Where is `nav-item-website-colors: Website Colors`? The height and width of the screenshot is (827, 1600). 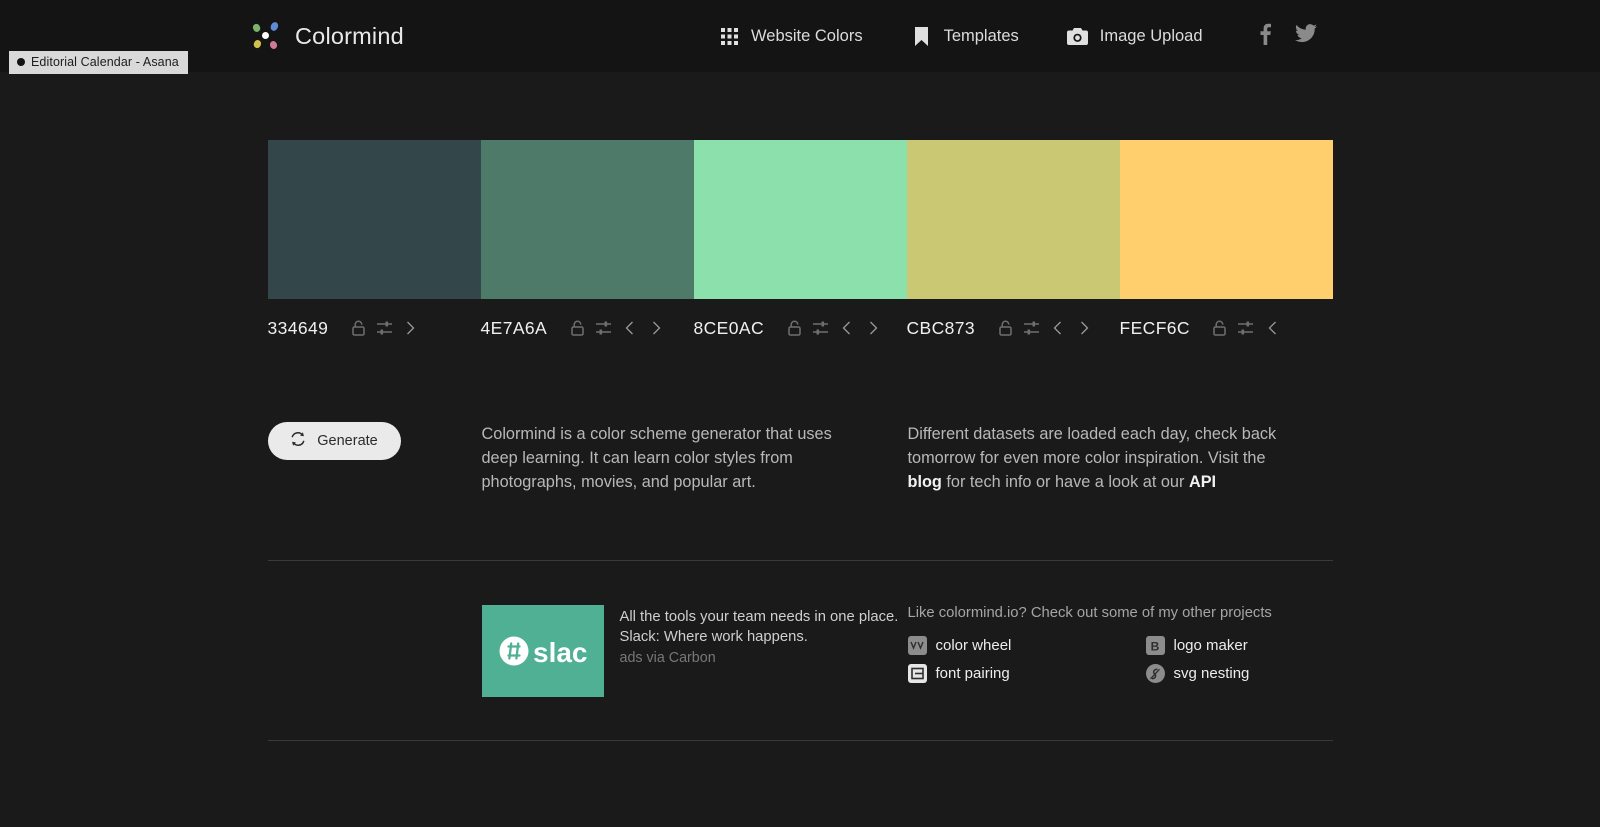
nav-item-website-colors: Website Colors is located at coordinates (790, 36).